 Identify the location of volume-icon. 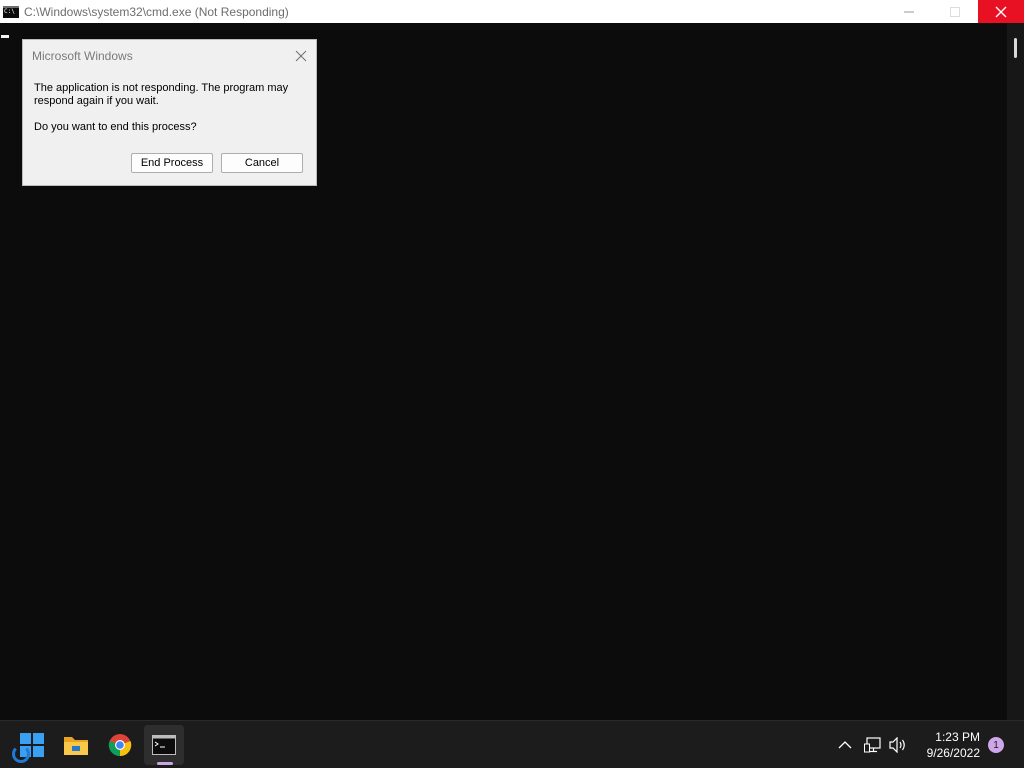
(897, 745).